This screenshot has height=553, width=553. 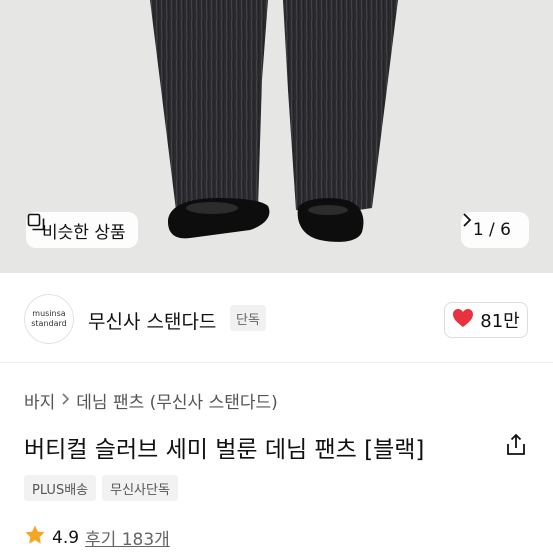 I want to click on exclusive-badge: 단독, so click(x=248, y=318).